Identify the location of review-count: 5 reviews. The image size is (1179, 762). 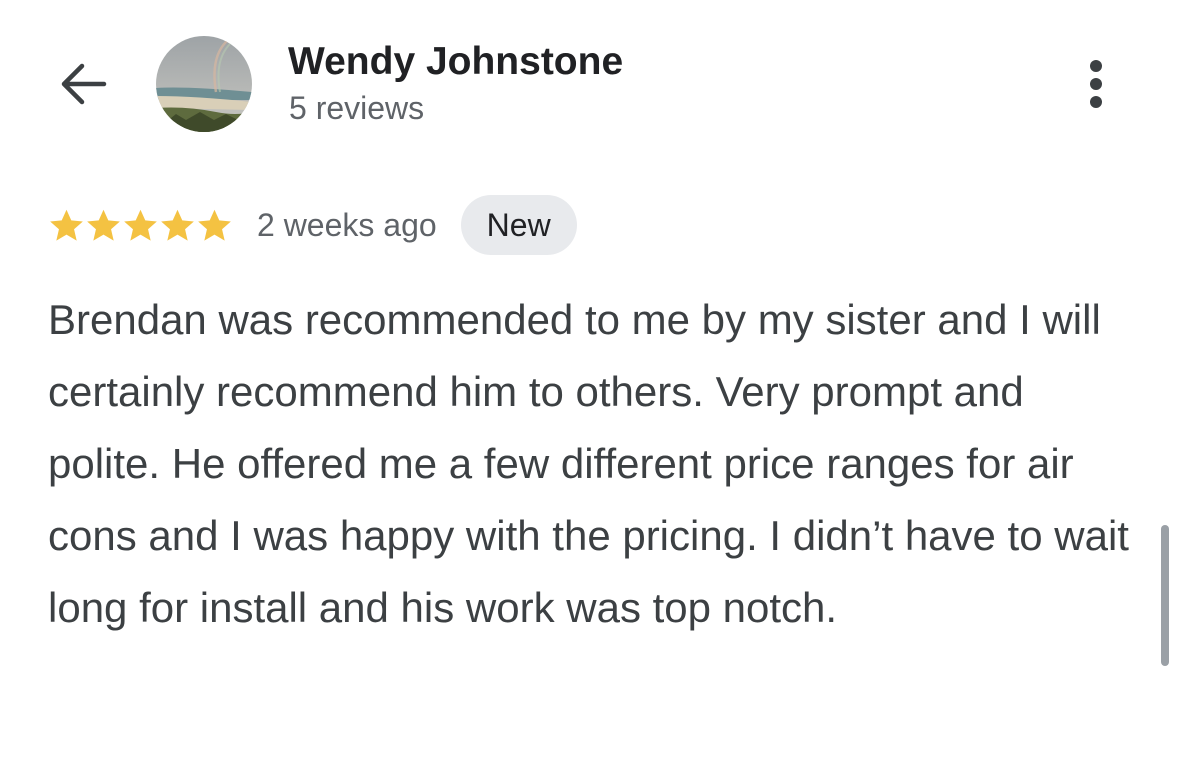
(356, 108).